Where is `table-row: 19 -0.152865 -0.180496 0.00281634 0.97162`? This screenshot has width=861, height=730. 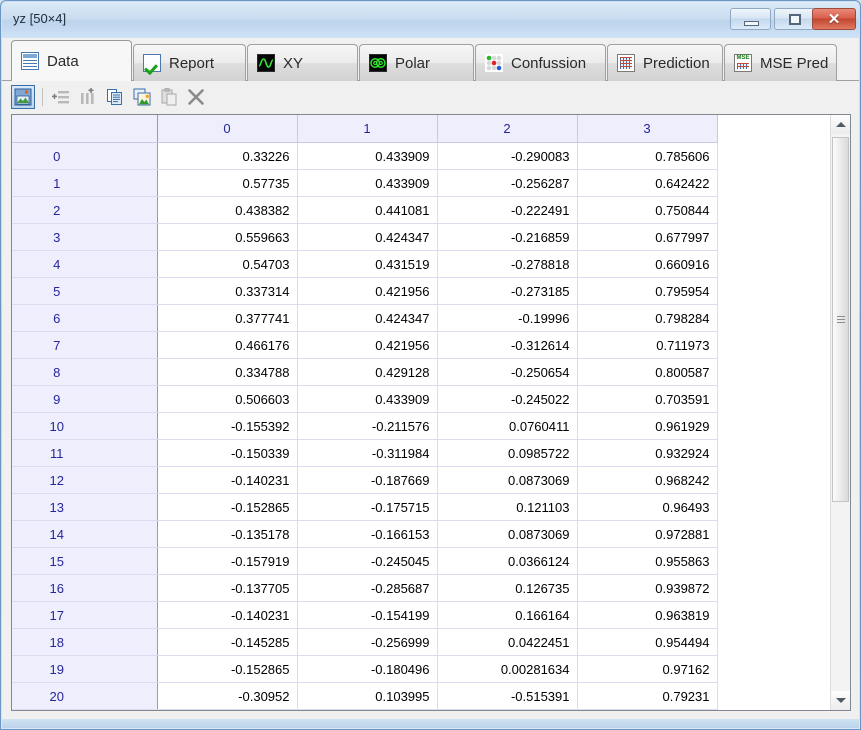
table-row: 19 -0.152865 -0.180496 0.00281634 0.97162 is located at coordinates (365, 669).